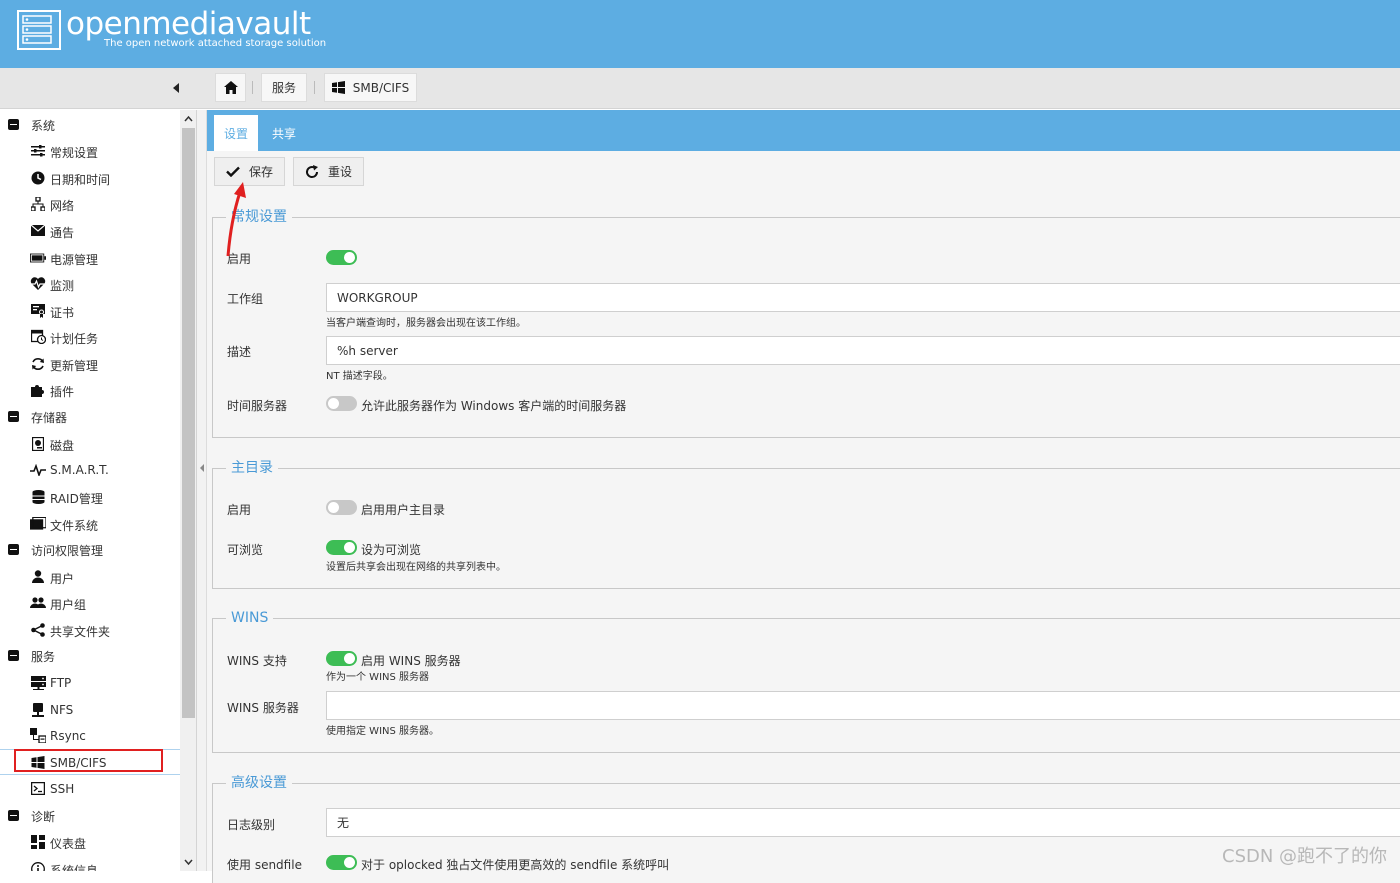 This screenshot has width=1400, height=883. What do you see at coordinates (90, 177) in the screenshot?
I see `sidebar-item-date-time: 日期和时间` at bounding box center [90, 177].